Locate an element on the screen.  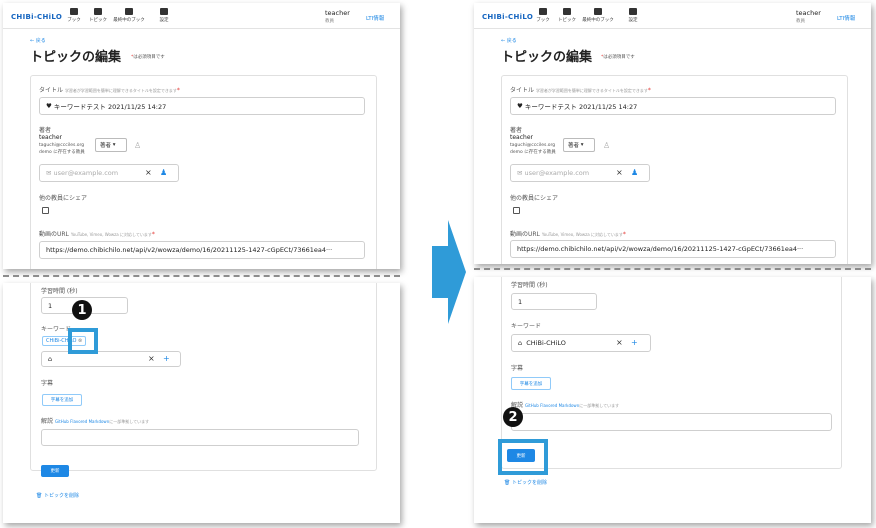
back-link-after: ← 戻る is located at coordinates (509, 40).